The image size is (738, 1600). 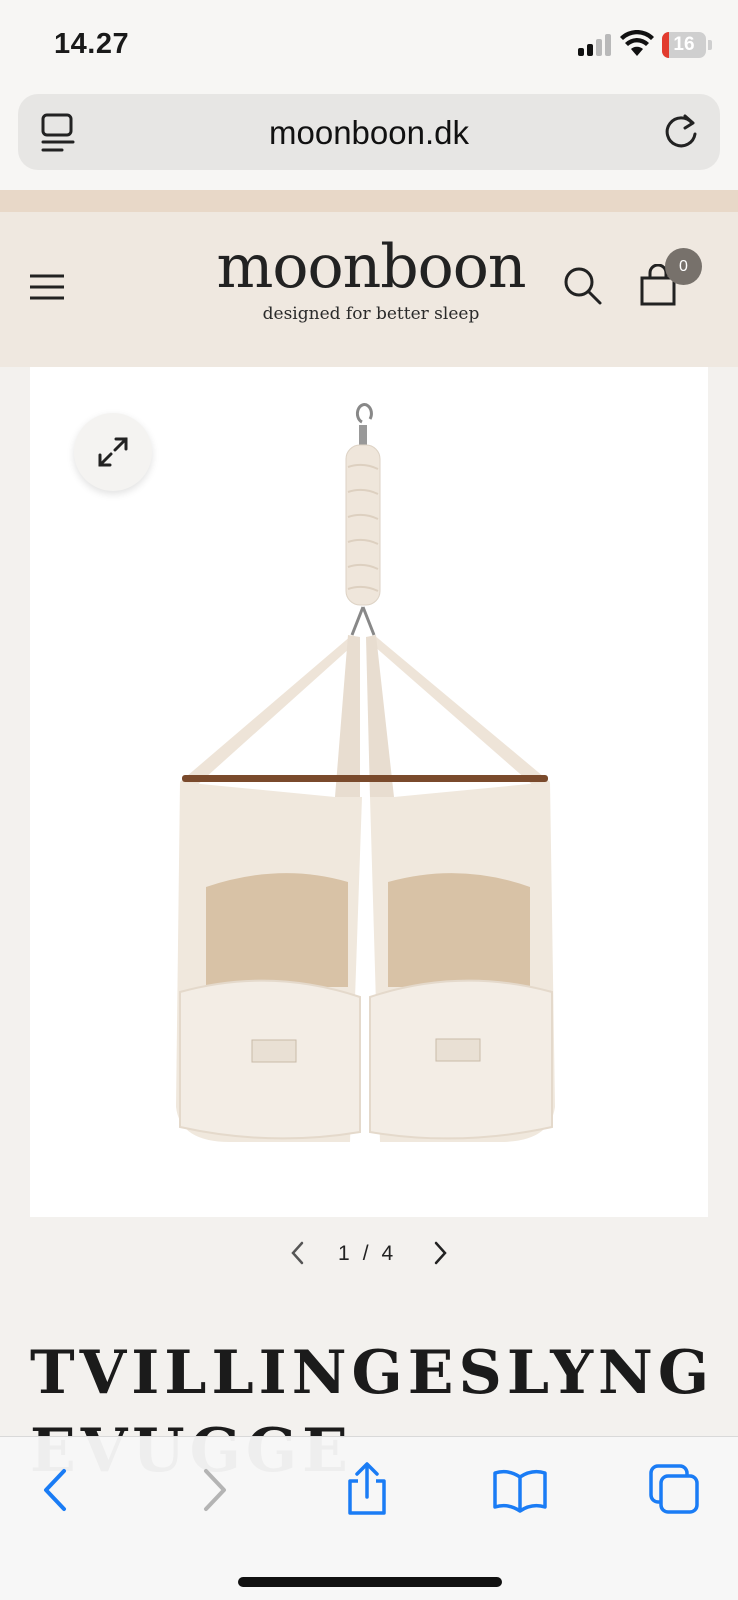 What do you see at coordinates (520, 1490) in the screenshot?
I see `bookmarks-icon` at bounding box center [520, 1490].